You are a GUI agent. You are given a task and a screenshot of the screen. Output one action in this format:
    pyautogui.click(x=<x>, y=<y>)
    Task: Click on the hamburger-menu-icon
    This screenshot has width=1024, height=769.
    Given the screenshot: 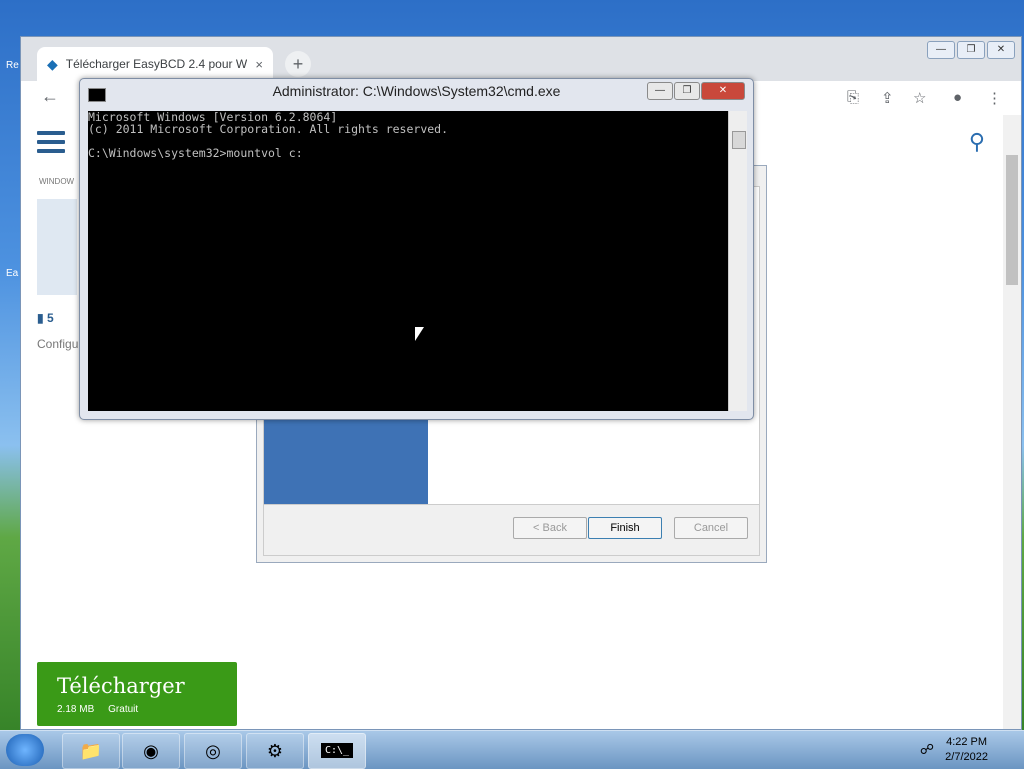 What is the action you would take?
    pyautogui.click(x=51, y=144)
    